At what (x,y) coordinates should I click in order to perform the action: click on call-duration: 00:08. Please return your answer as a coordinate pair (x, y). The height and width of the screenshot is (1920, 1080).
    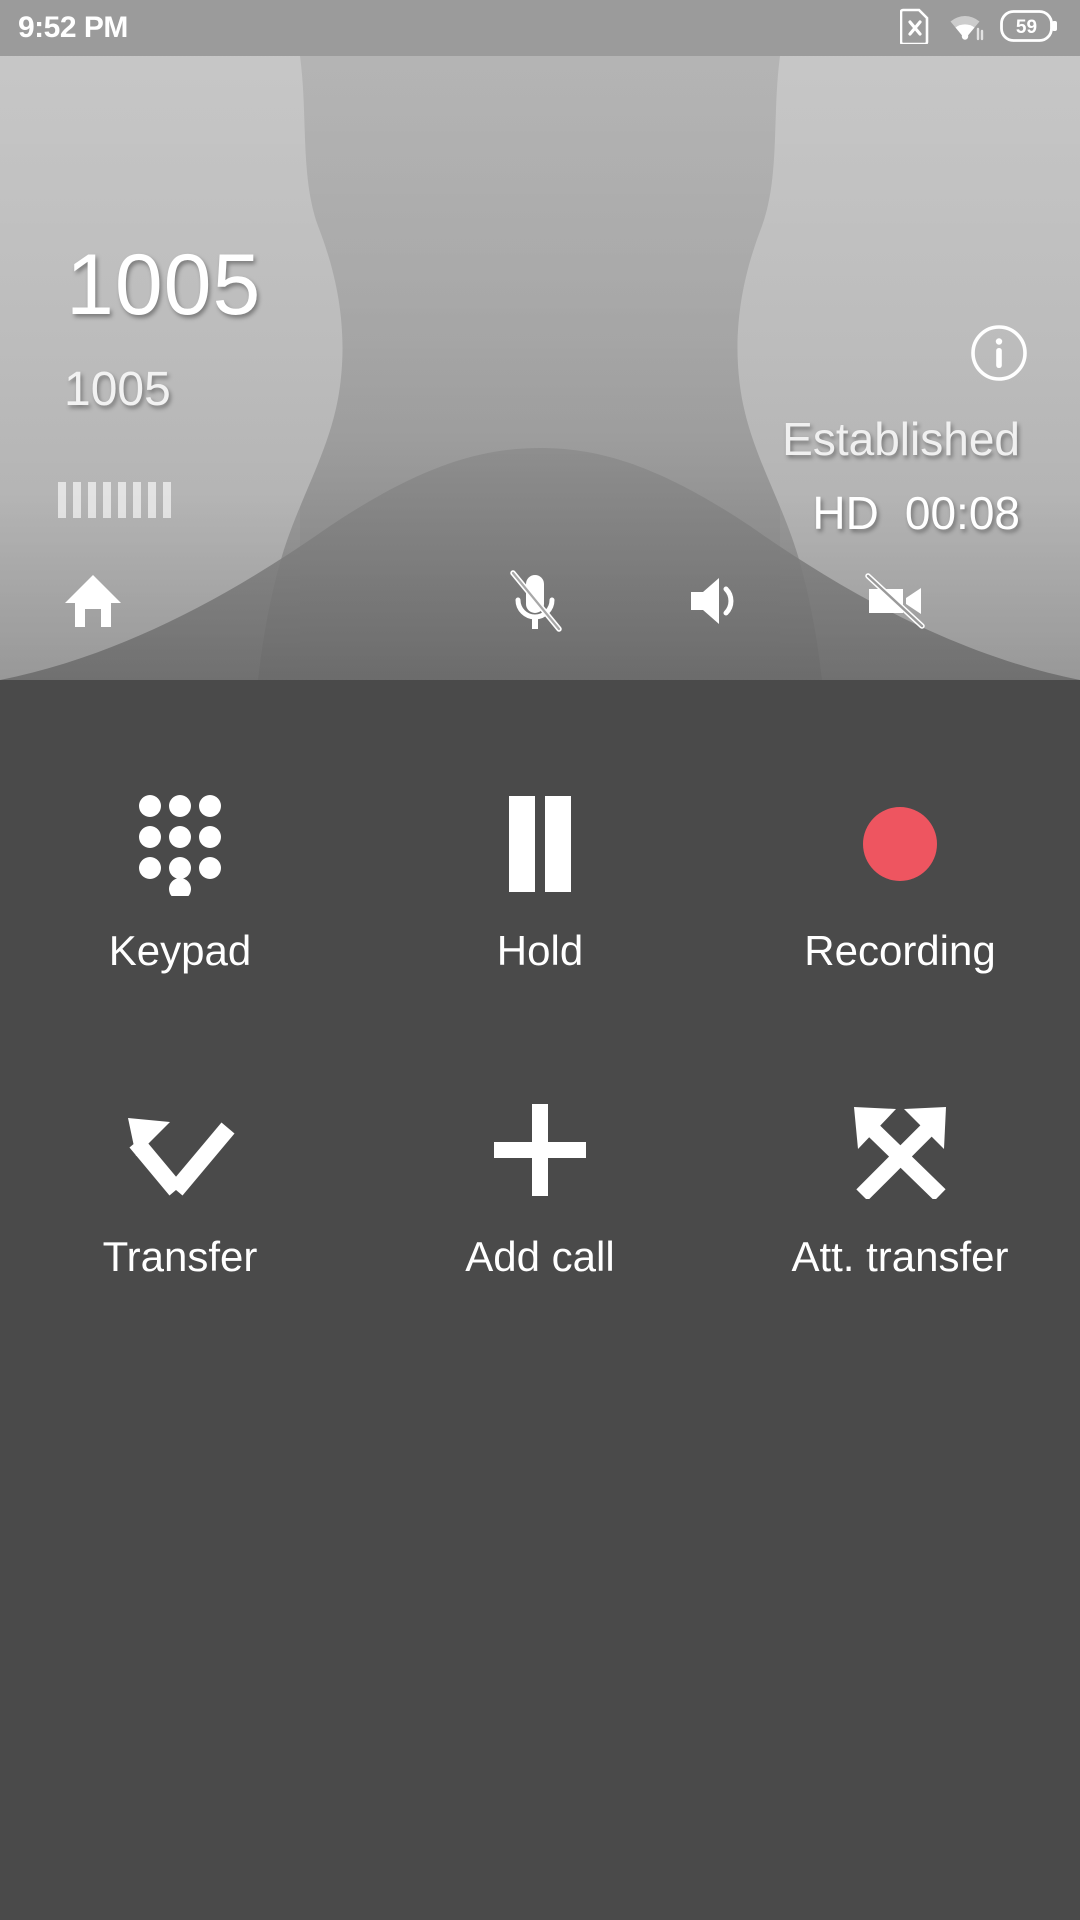
    Looking at the image, I should click on (962, 513).